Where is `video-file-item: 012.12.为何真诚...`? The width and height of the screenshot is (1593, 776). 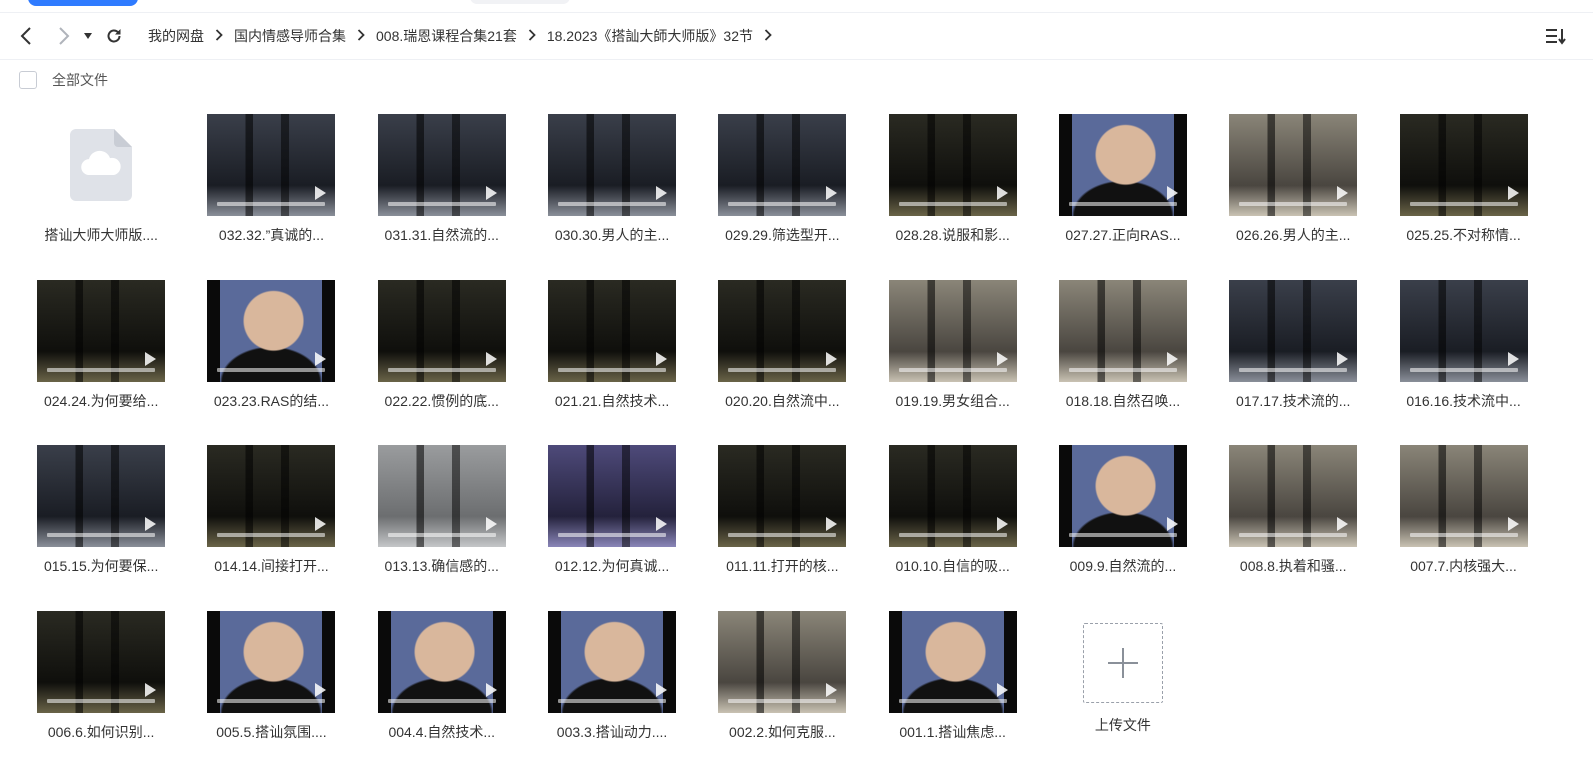
video-file-item: 012.12.为何真诚... is located at coordinates (612, 528).